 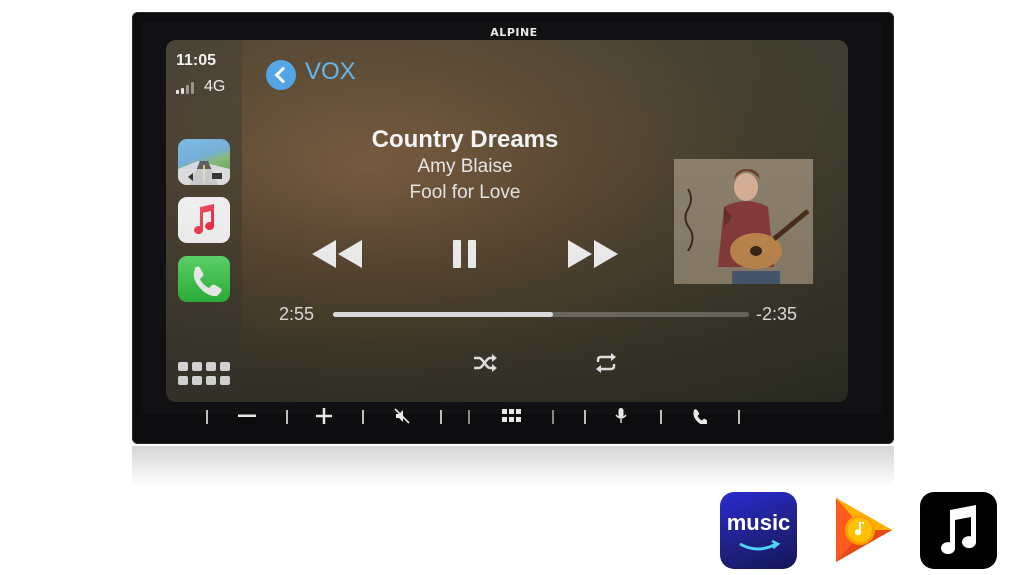 I want to click on hardware-button-strip, so click(x=470, y=416).